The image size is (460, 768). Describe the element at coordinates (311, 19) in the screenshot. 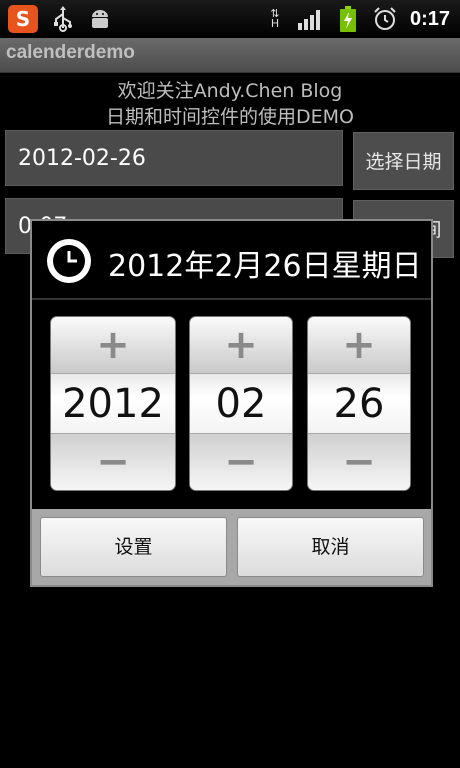

I see `signal-icon` at that location.